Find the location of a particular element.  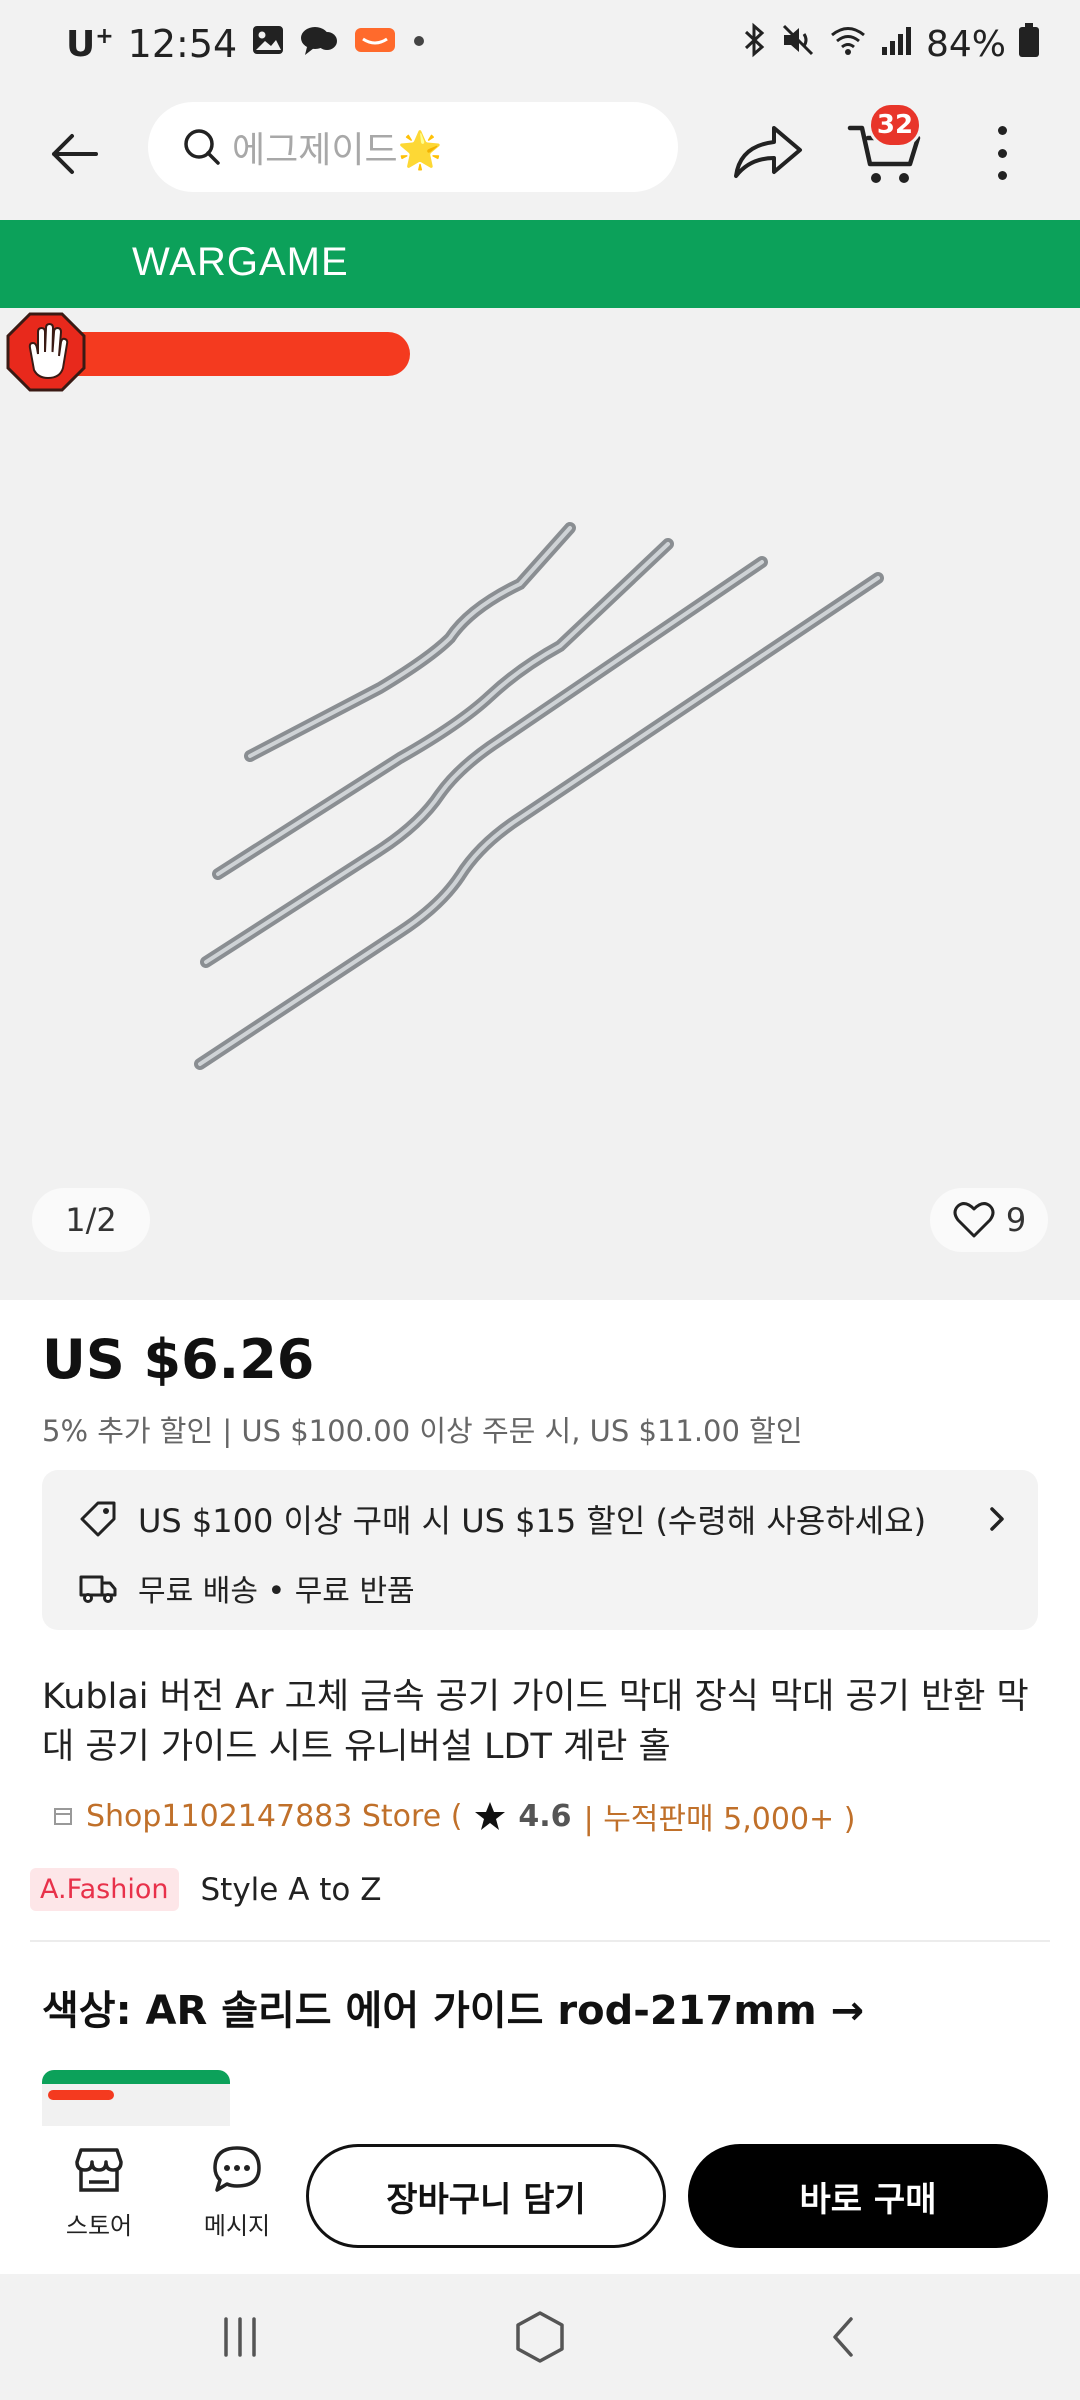

product-price: US $6.26 is located at coordinates (178, 1359).